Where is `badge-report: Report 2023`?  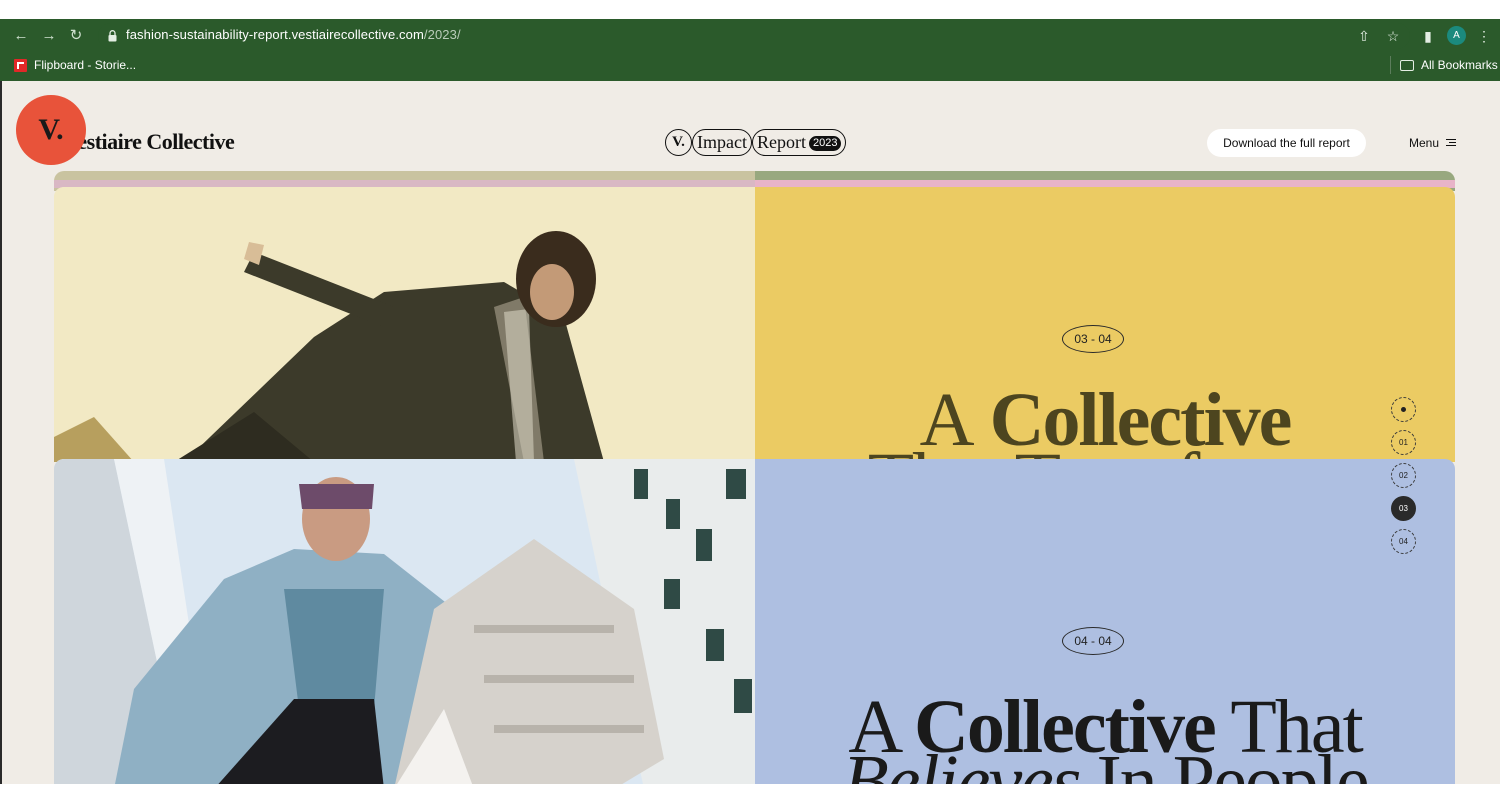
badge-report: Report 2023 is located at coordinates (799, 142).